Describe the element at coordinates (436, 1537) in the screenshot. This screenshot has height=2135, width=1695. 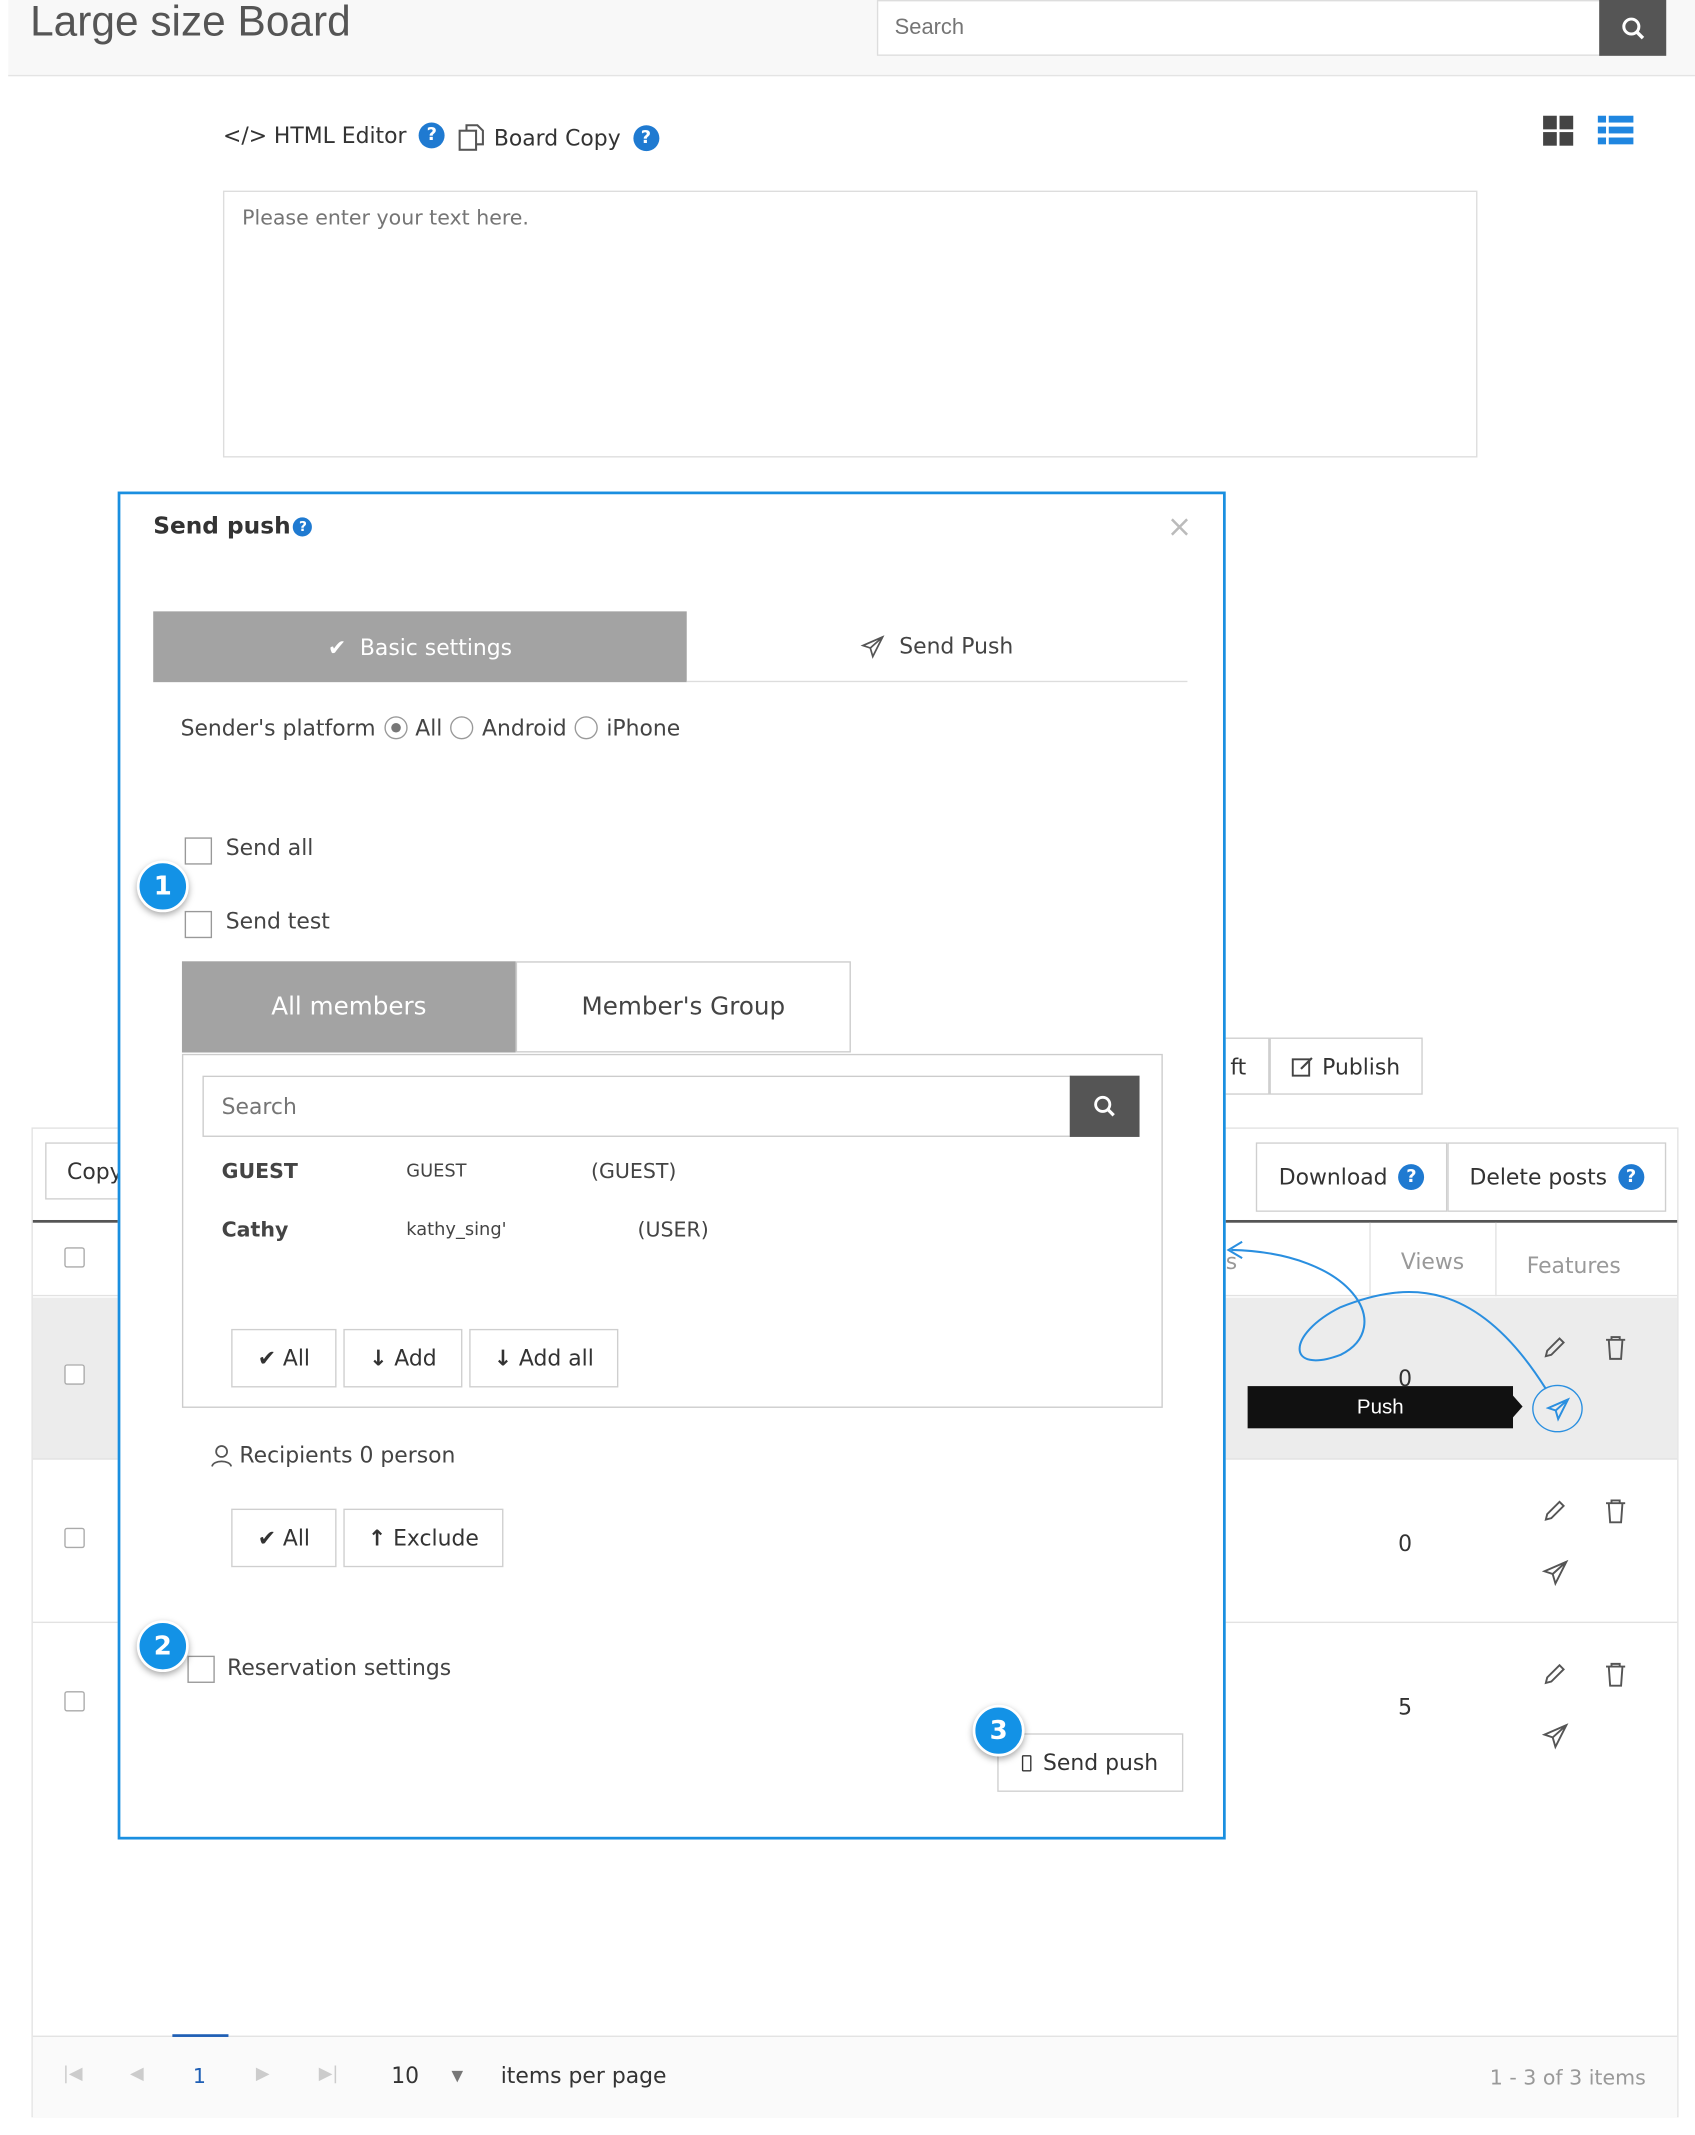
I see `button-label: Exclude` at that location.